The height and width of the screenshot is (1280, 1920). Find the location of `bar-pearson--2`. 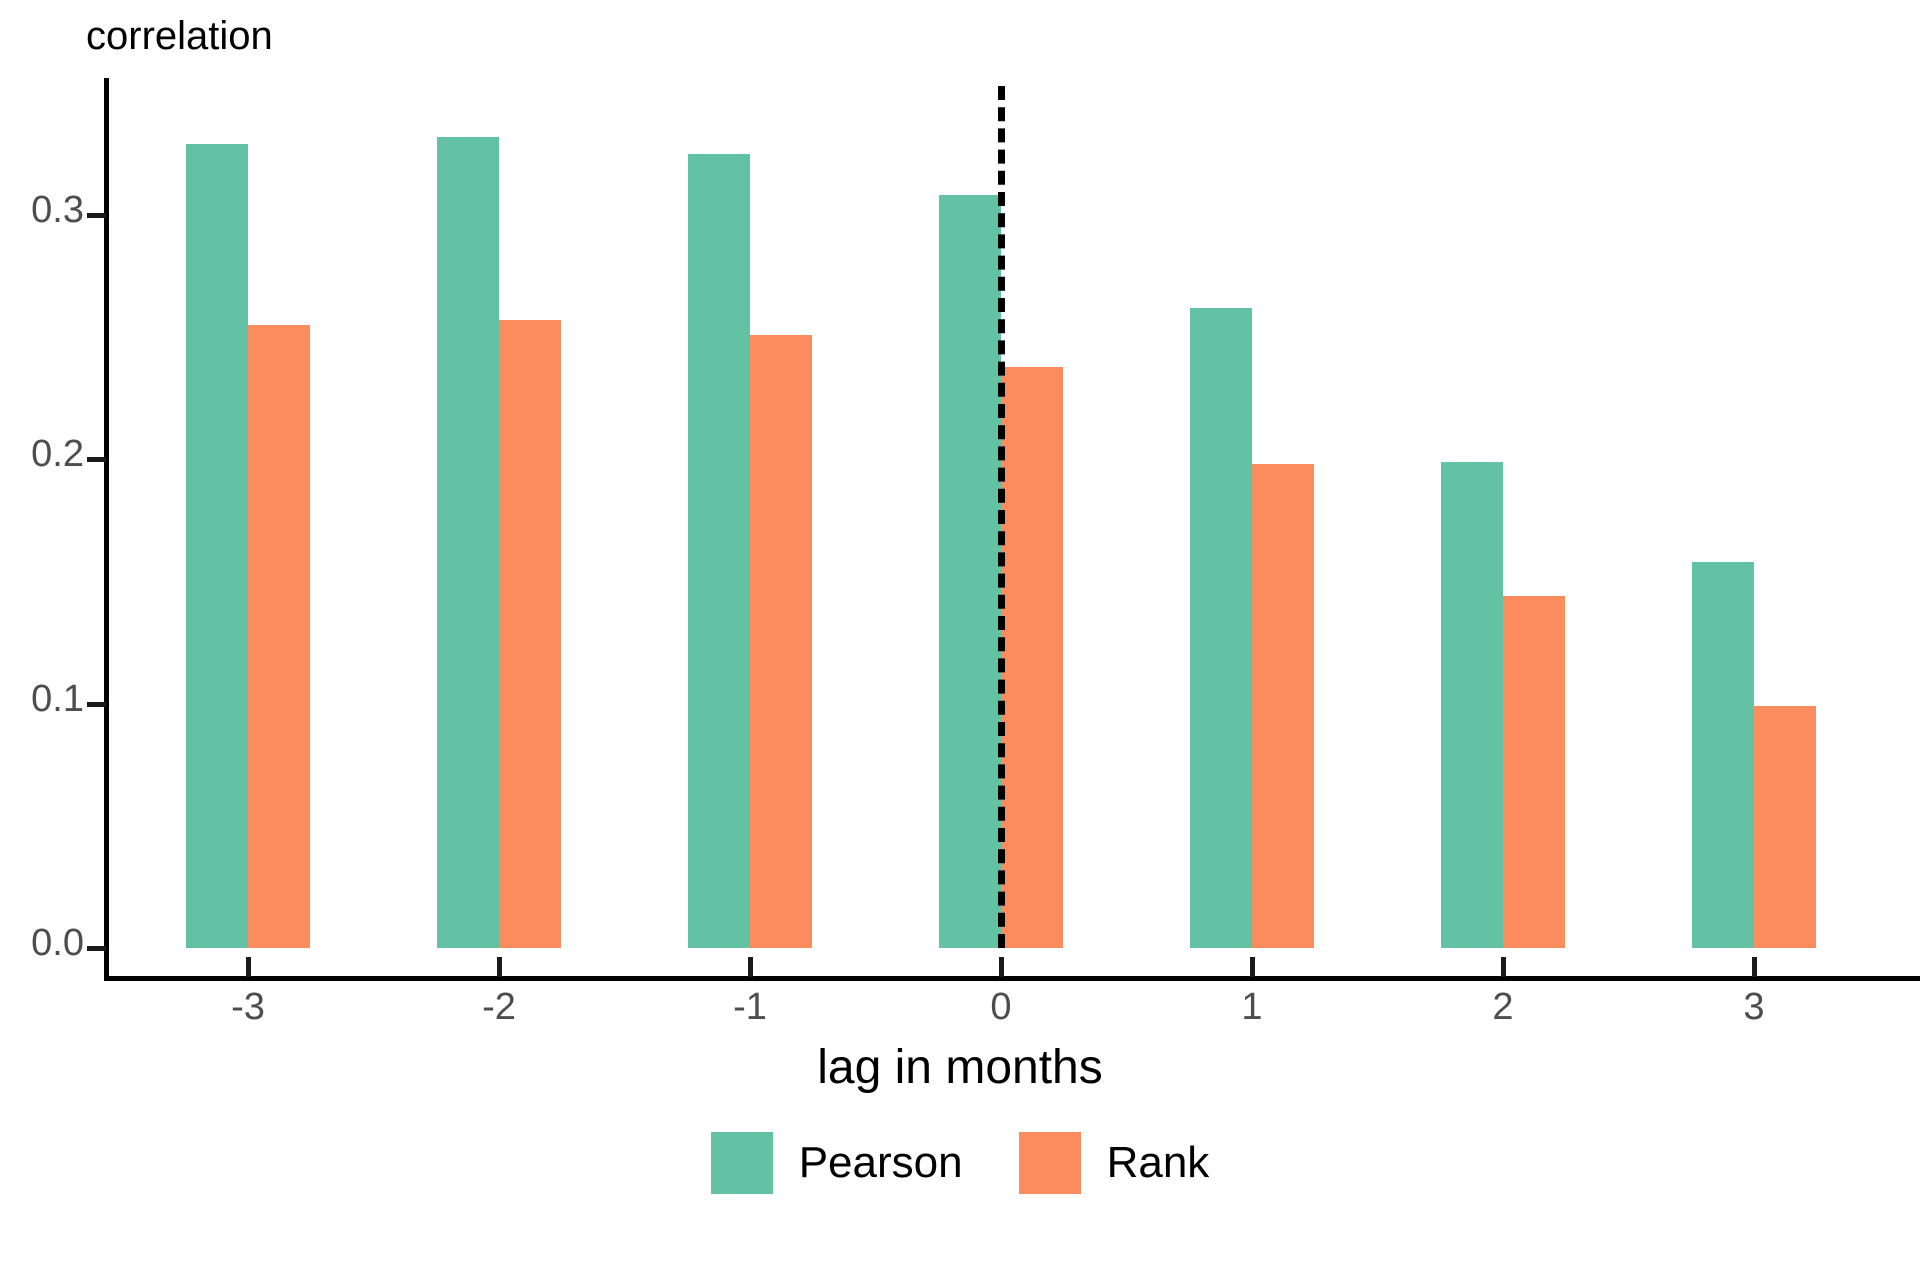

bar-pearson--2 is located at coordinates (468, 542).